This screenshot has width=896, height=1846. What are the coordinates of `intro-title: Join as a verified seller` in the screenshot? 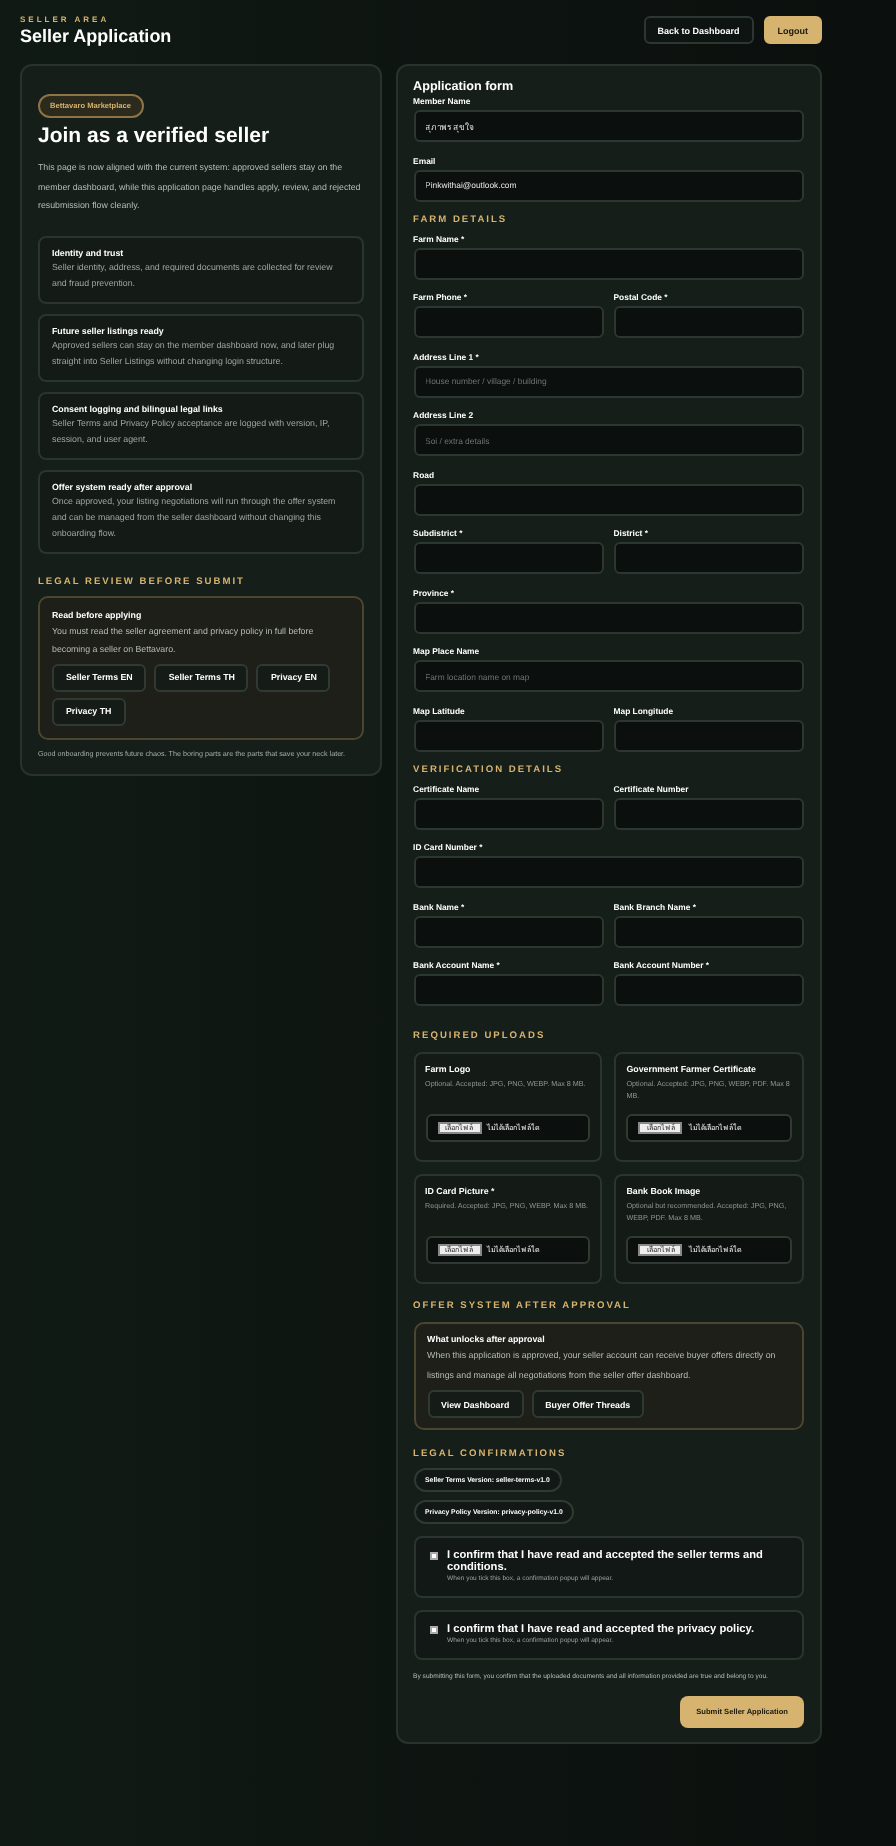 It's located at (155, 137).